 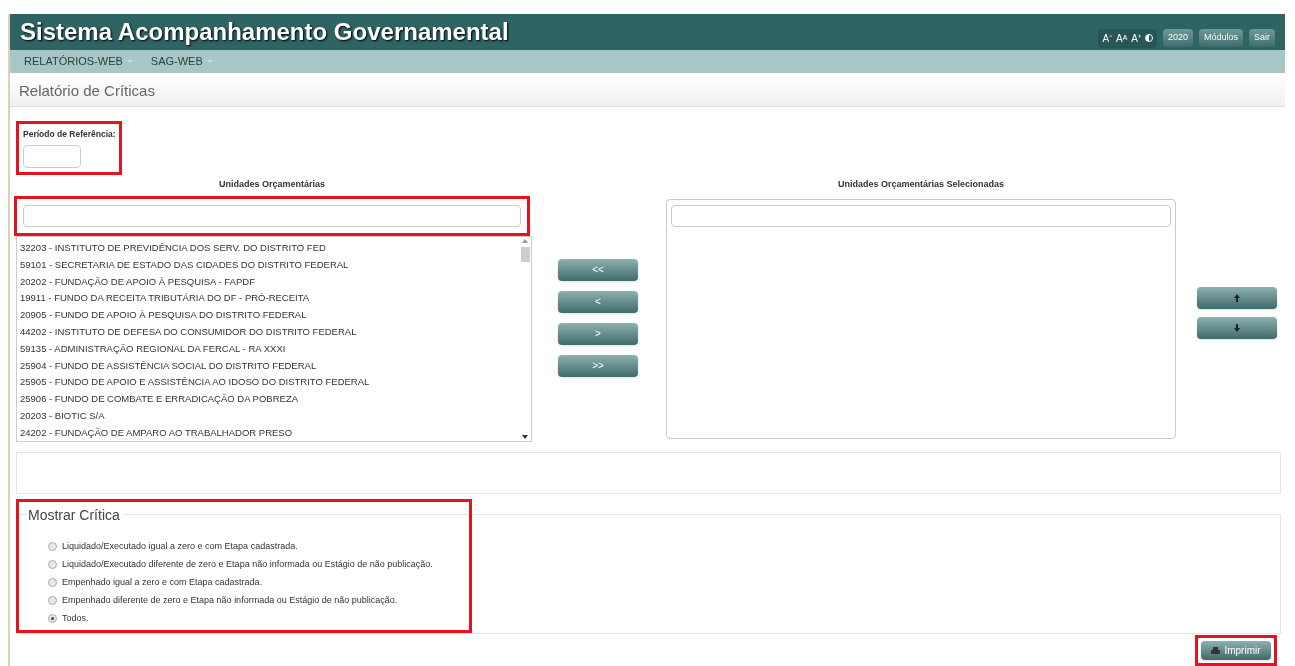 What do you see at coordinates (525, 254) in the screenshot?
I see `scroll-thumb` at bounding box center [525, 254].